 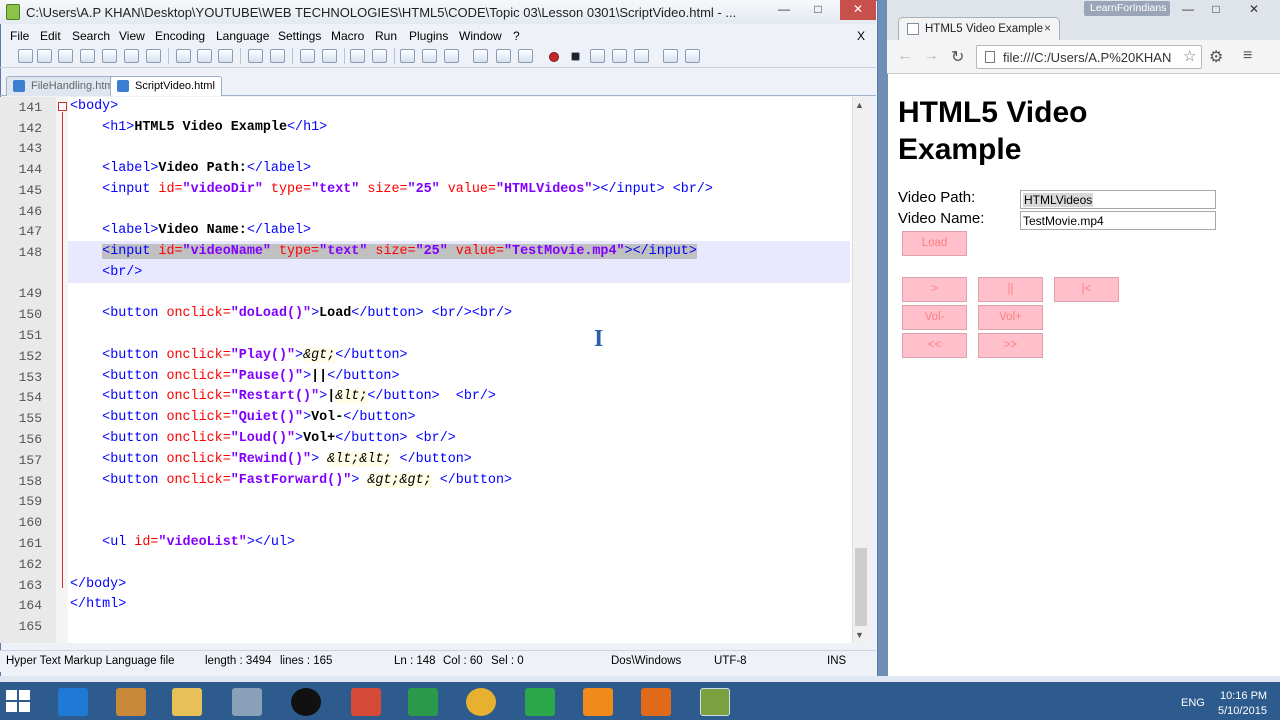 What do you see at coordinates (109, 56) in the screenshot?
I see `close-file-icon` at bounding box center [109, 56].